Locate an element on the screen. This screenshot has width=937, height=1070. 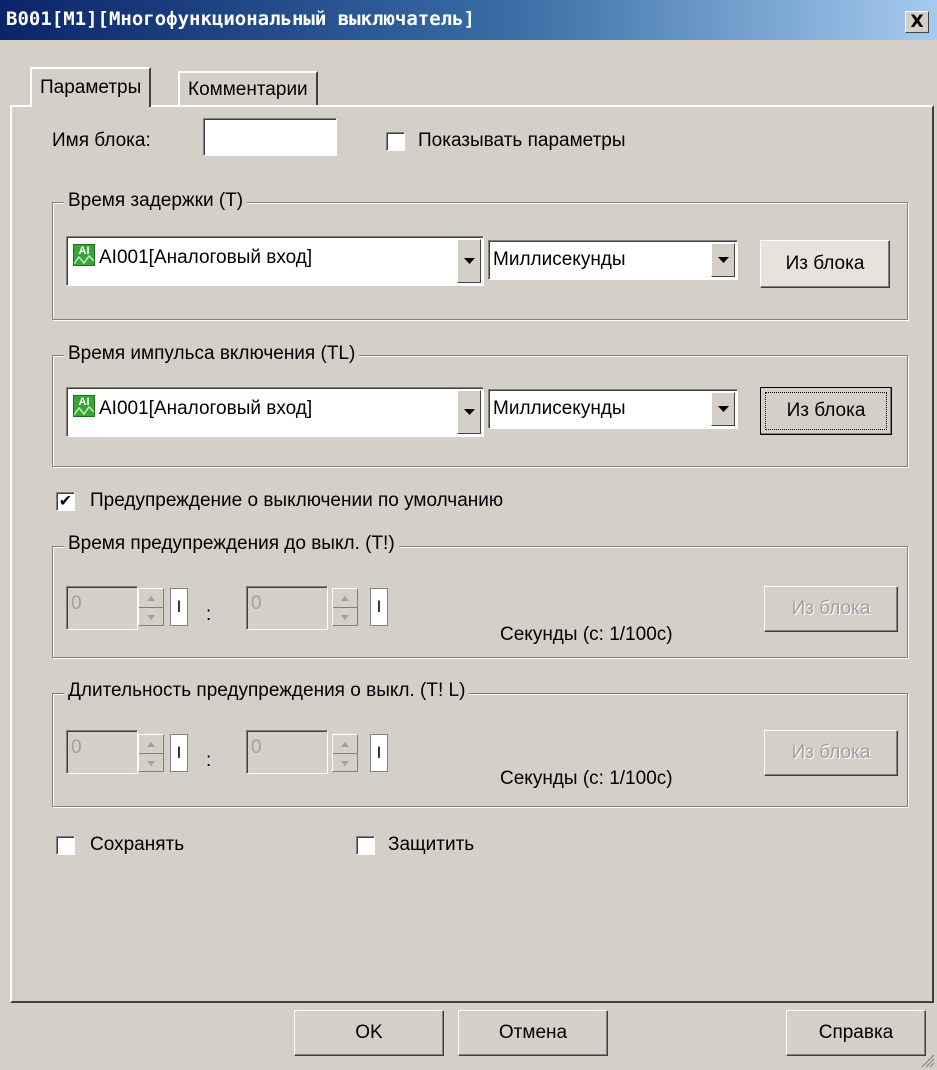
delay-source-select: AI AI001[Аналоговый вход] is located at coordinates (275, 261).